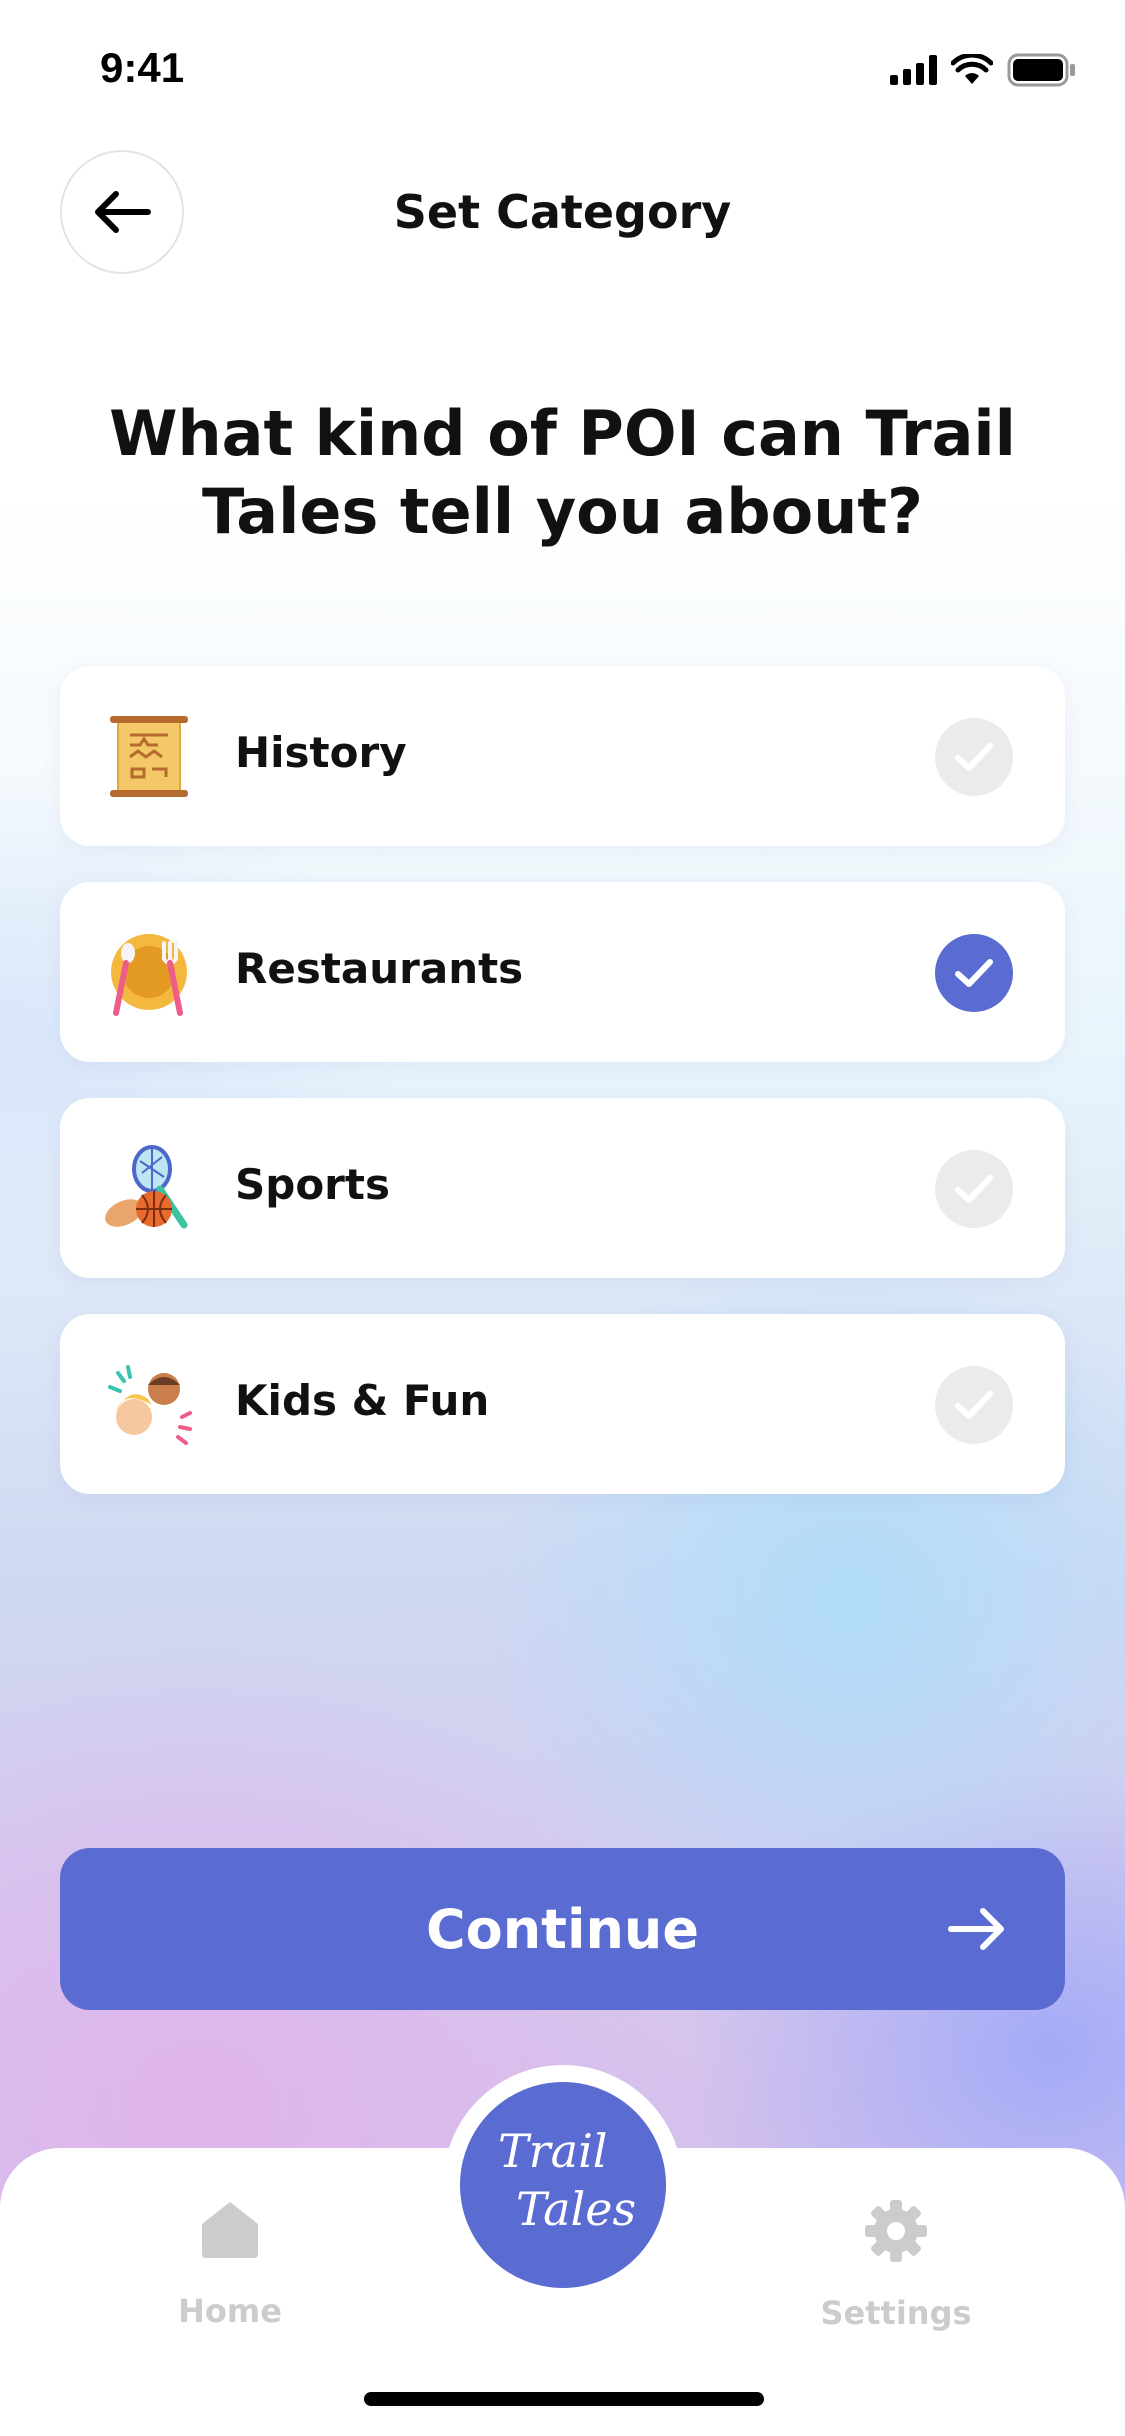  I want to click on logo-text-line2: Tales, so click(576, 2209).